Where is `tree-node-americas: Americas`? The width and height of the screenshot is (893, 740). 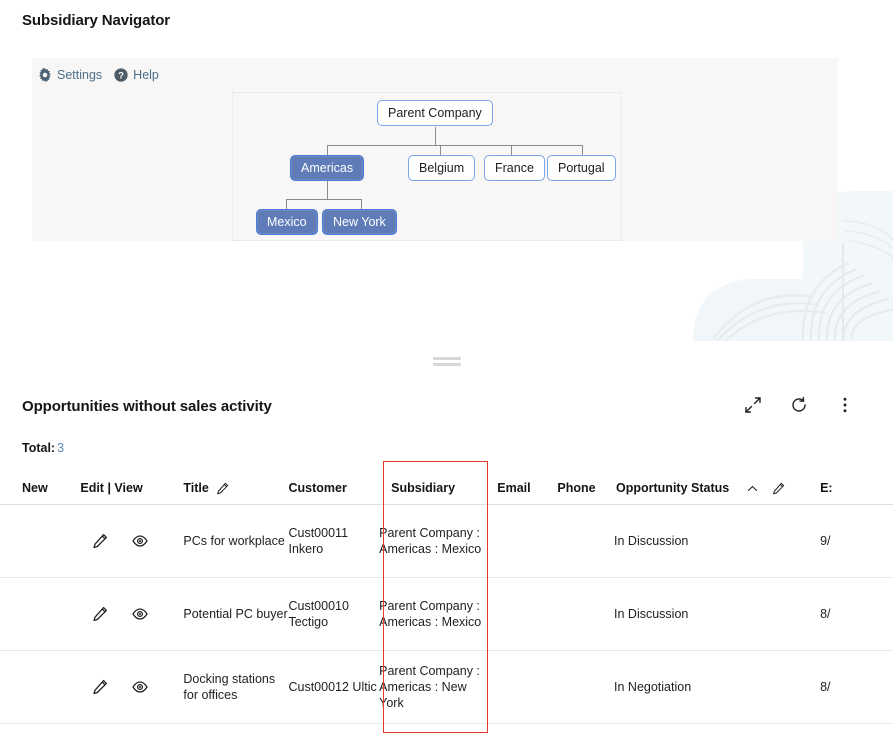
tree-node-americas: Americas is located at coordinates (327, 168).